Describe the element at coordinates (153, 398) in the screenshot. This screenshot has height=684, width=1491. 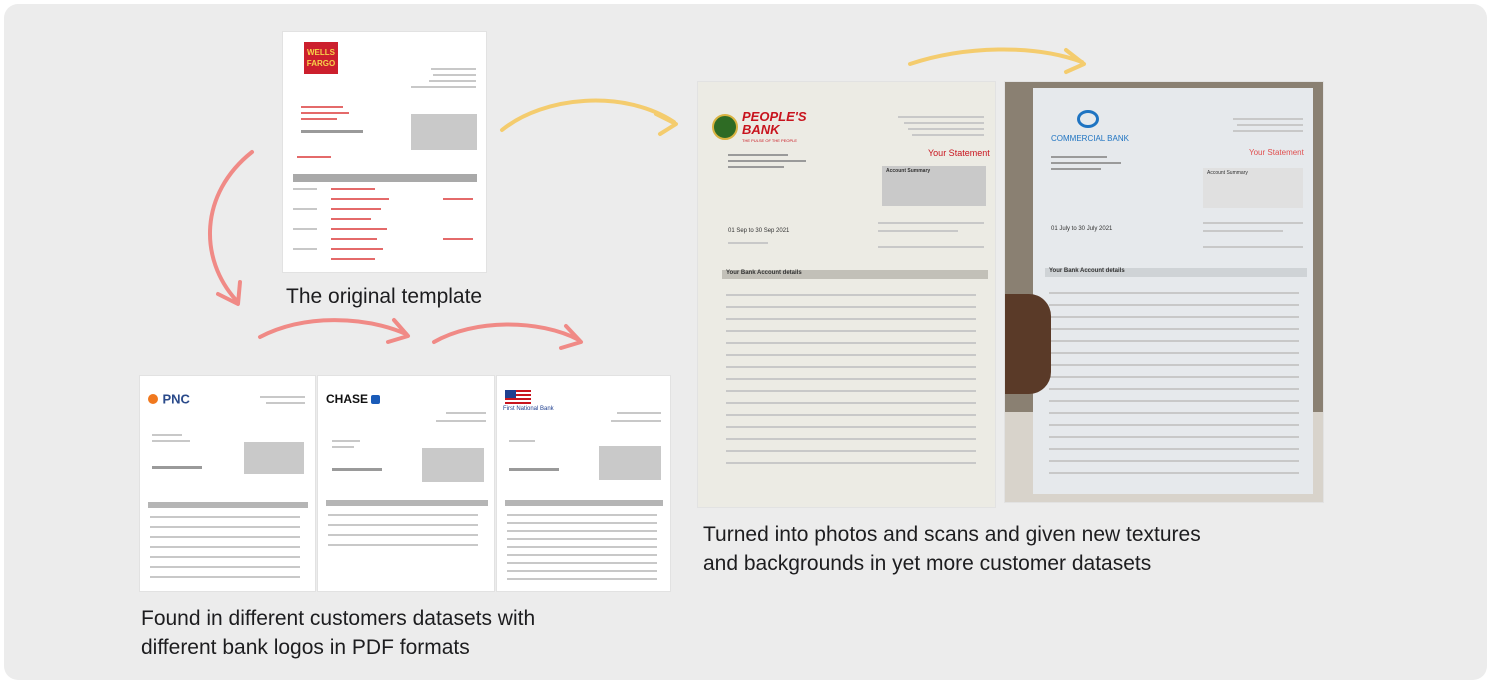
I see `pnc-mark-icon` at that location.